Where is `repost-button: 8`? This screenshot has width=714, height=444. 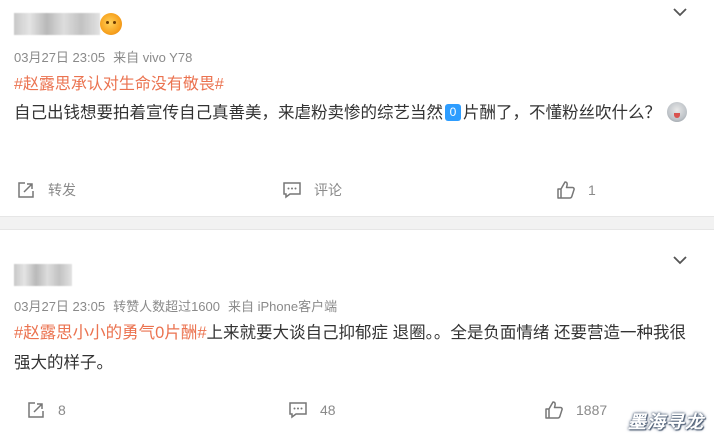 repost-button: 8 is located at coordinates (46, 410).